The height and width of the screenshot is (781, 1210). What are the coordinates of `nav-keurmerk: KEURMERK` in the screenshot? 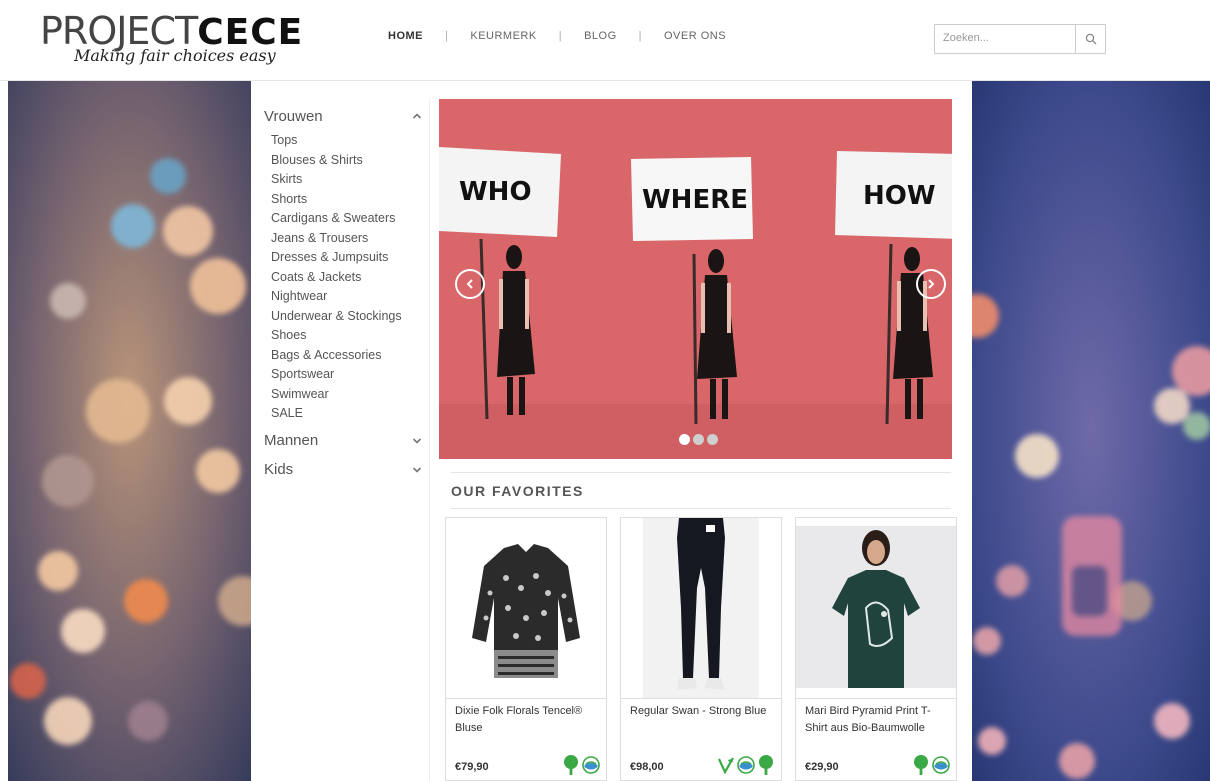 It's located at (503, 36).